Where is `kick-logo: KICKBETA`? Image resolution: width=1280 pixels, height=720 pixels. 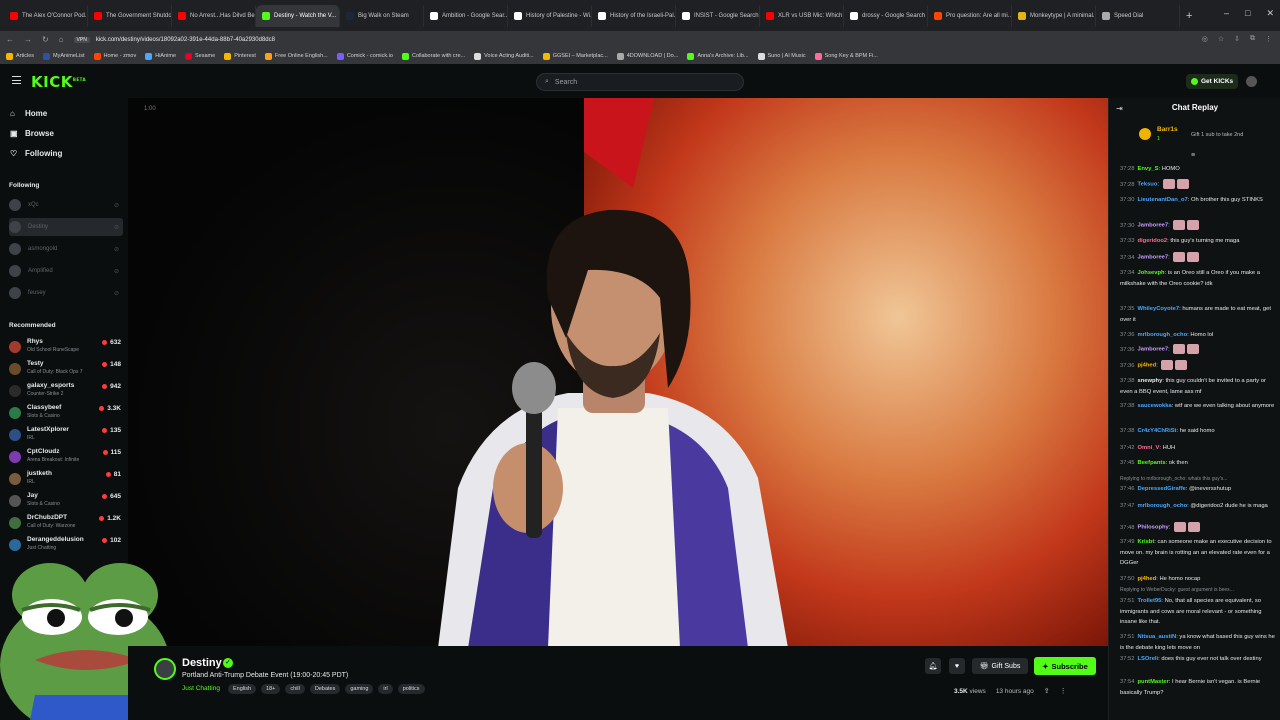
kick-logo: KICKBETA is located at coordinates (58, 82).